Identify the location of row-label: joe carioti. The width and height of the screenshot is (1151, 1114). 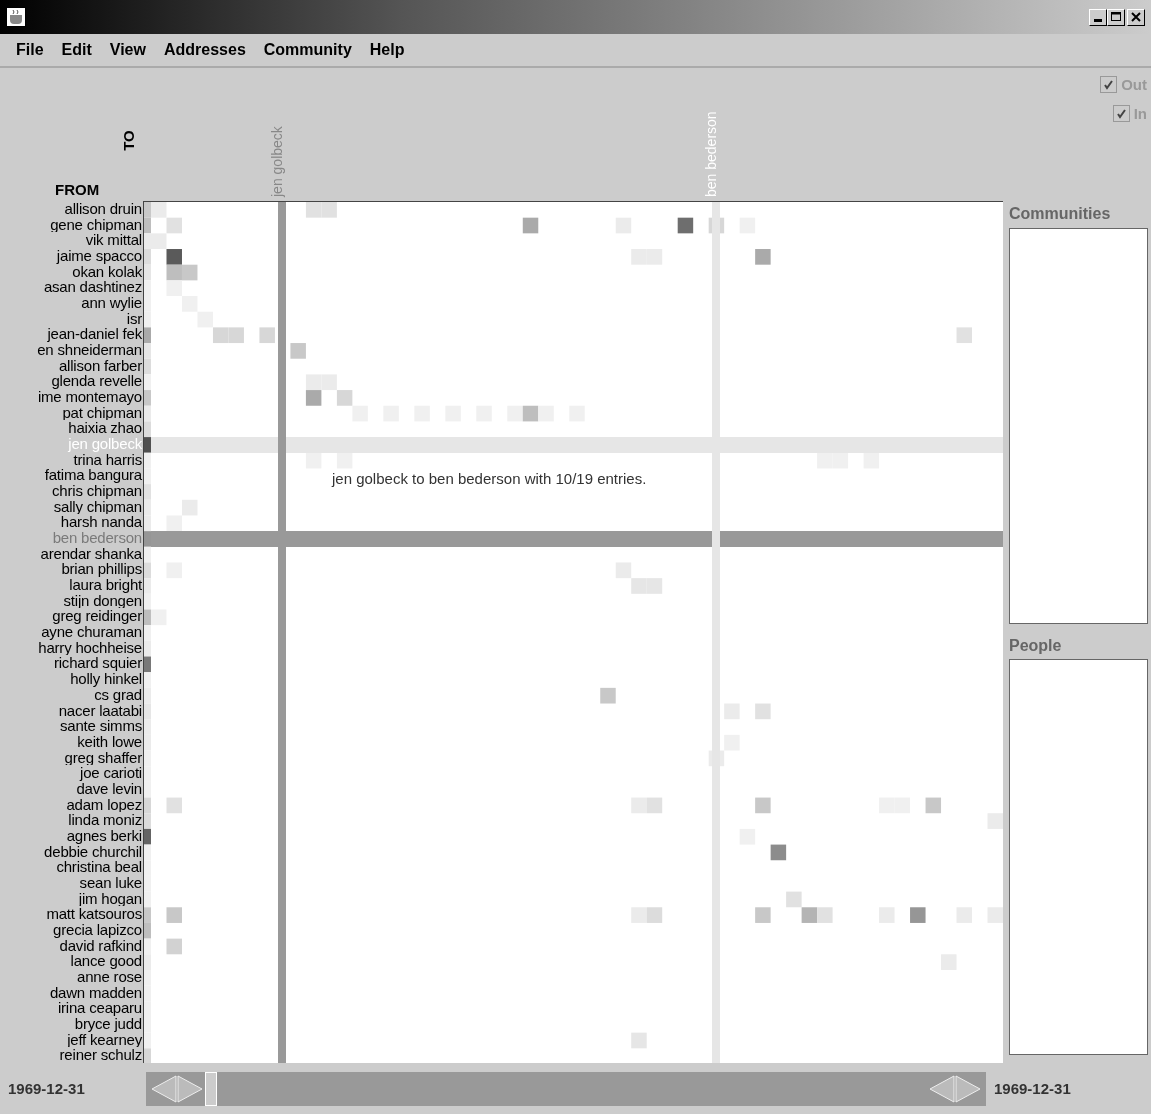
(71, 773).